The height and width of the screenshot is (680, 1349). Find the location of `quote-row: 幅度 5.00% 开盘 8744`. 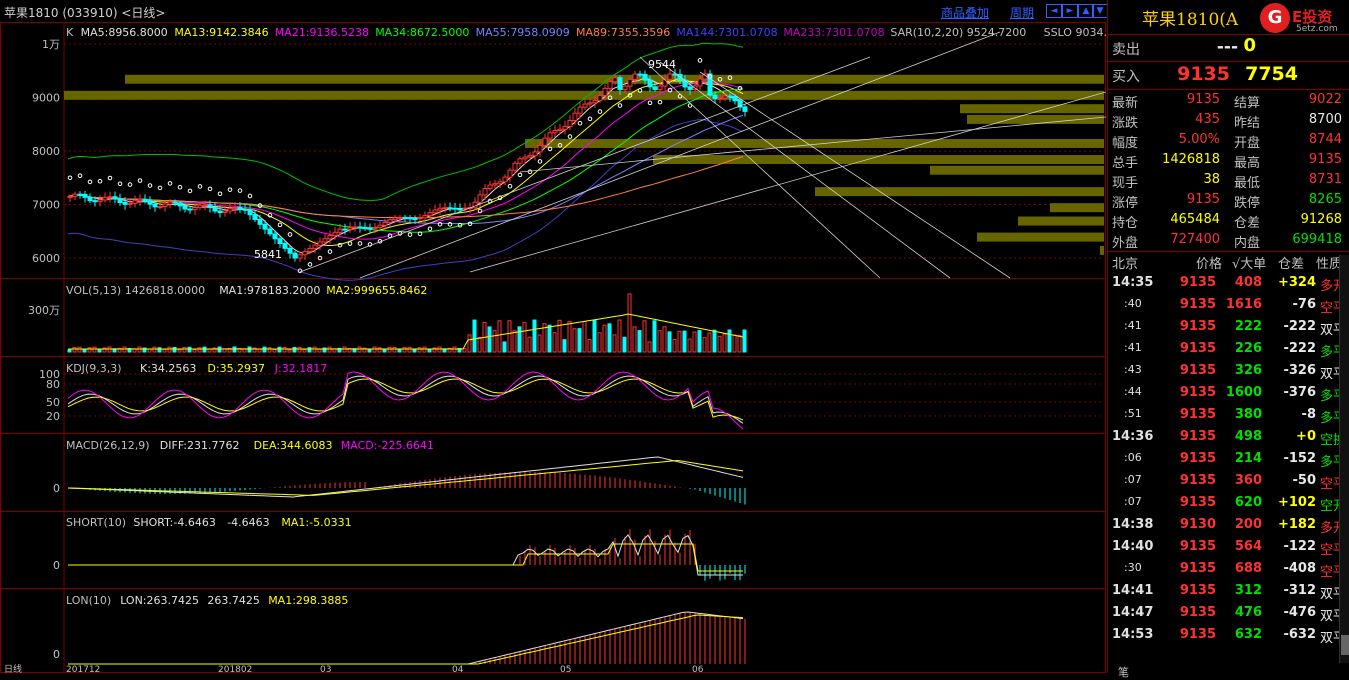

quote-row: 幅度 5.00% 开盘 8744 is located at coordinates (1228, 142).